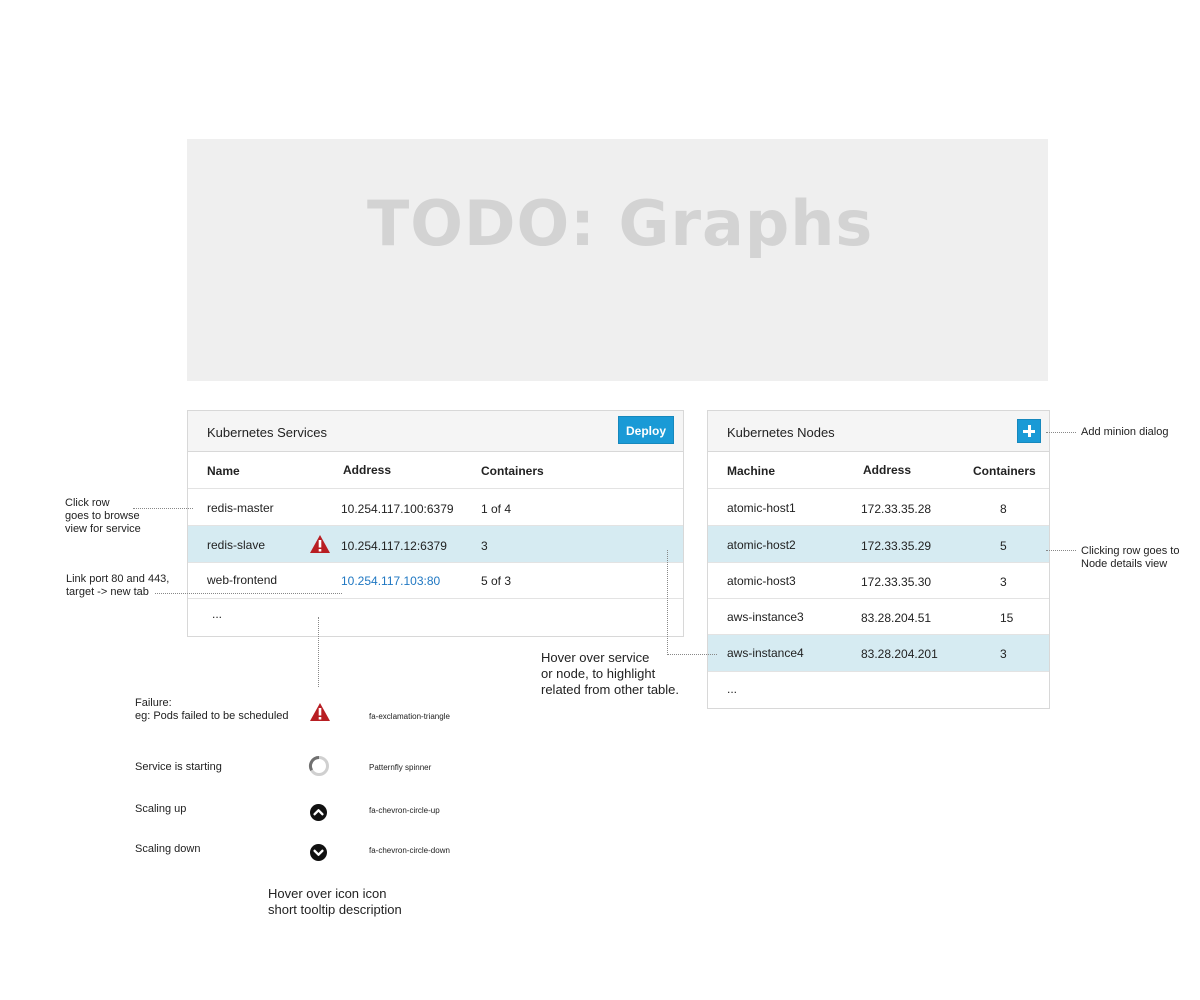 Image resolution: width=1200 pixels, height=1000 pixels. I want to click on service-containers: 1 of 4, so click(496, 509).